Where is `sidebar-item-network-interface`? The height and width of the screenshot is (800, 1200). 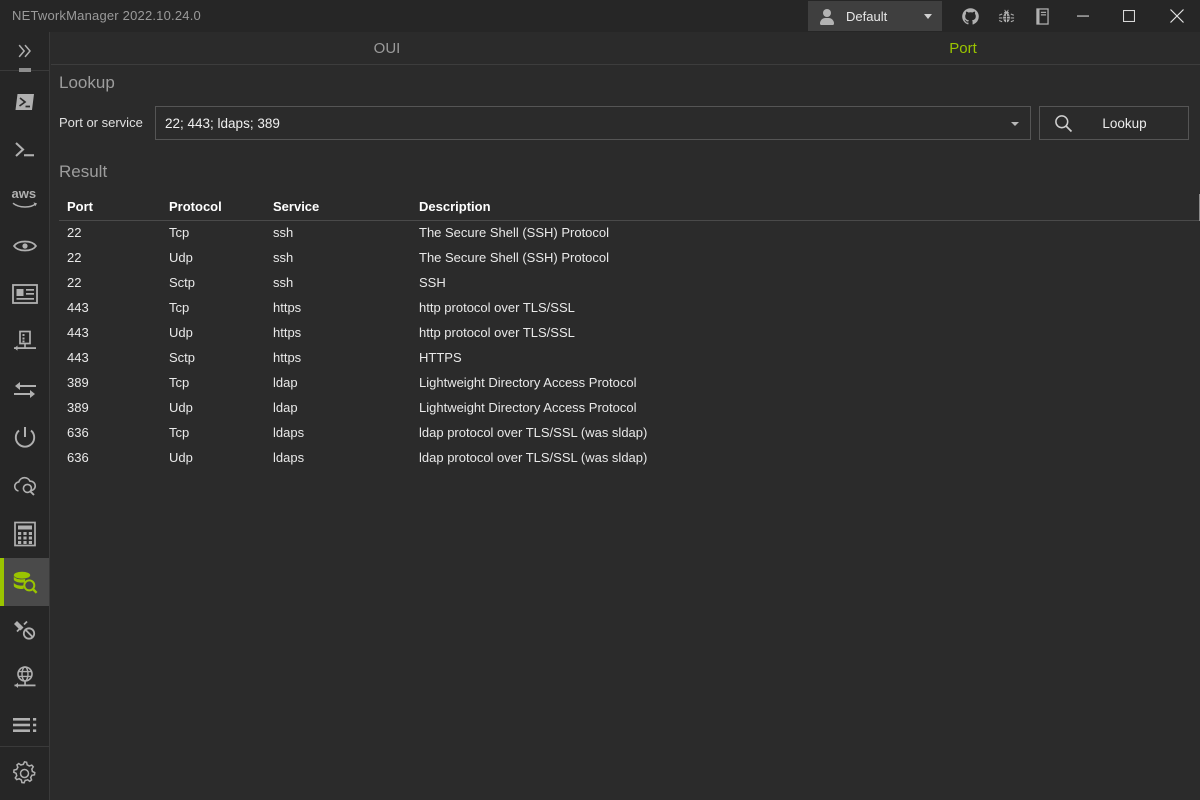
sidebar-item-network-interface is located at coordinates (24, 342).